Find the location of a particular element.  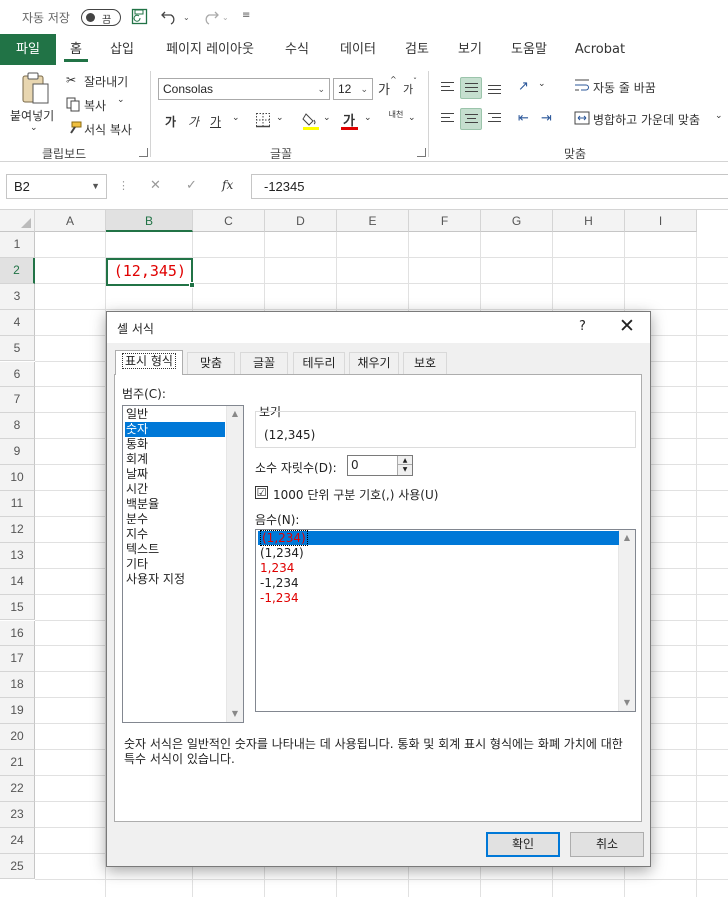

save-icon is located at coordinates (139, 17).